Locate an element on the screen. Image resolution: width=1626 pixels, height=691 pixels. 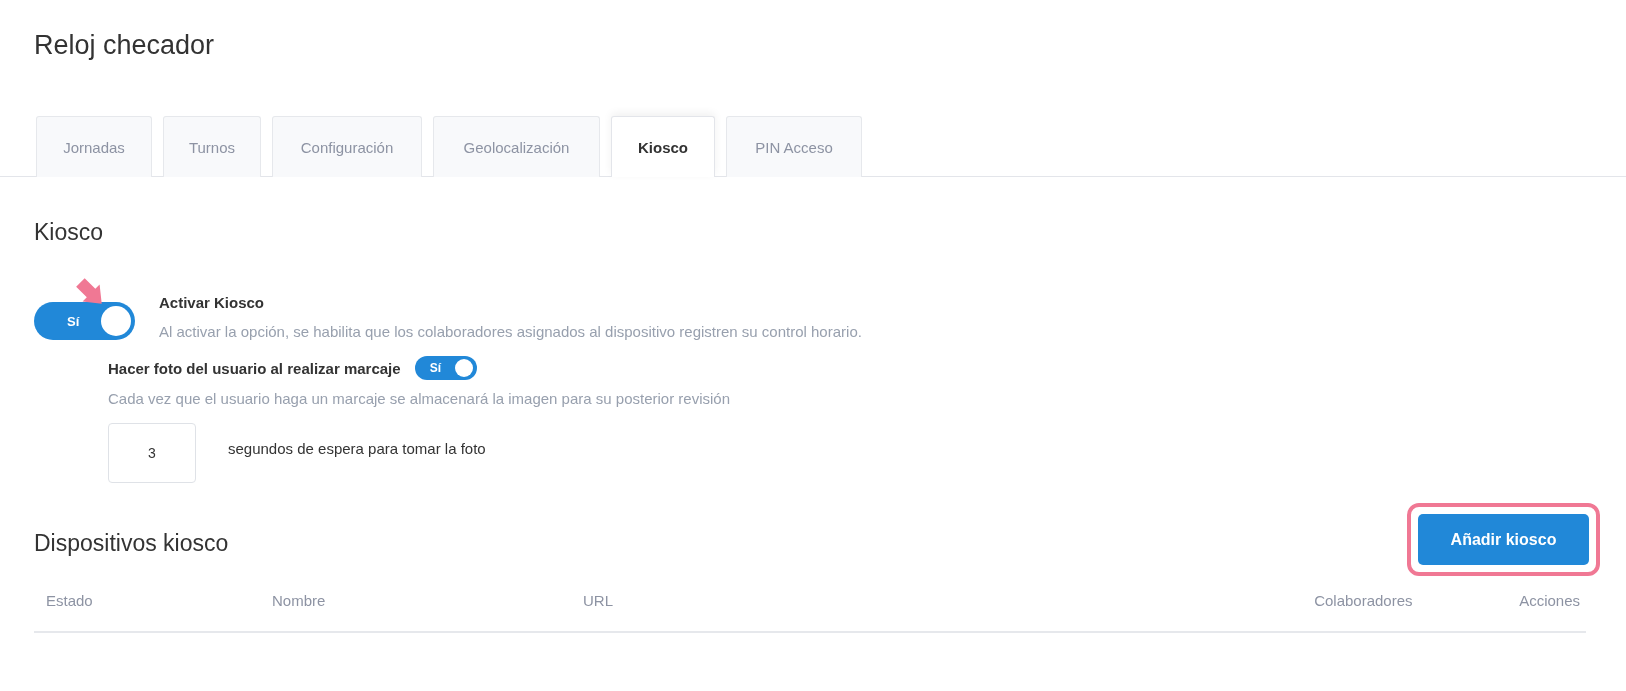
section-title: Kiosco is located at coordinates (69, 232).